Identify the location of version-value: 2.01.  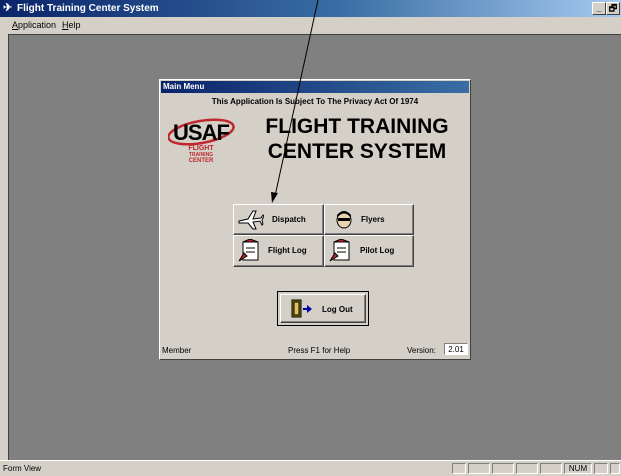
(456, 349).